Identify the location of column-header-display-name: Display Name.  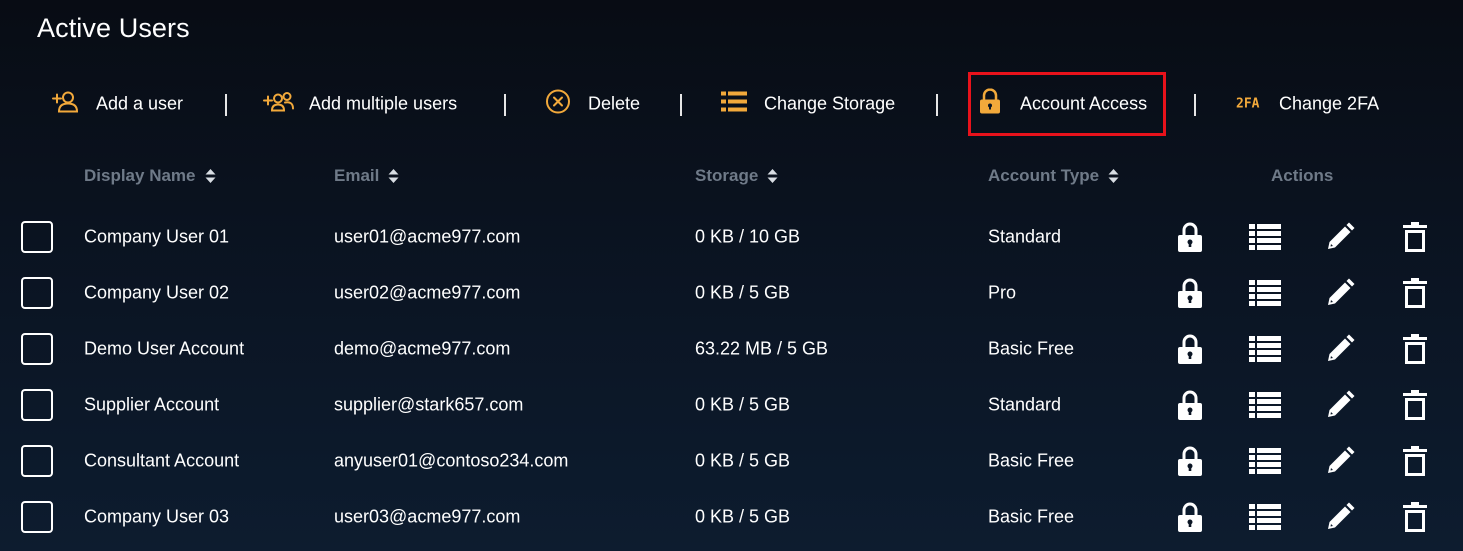
(150, 176).